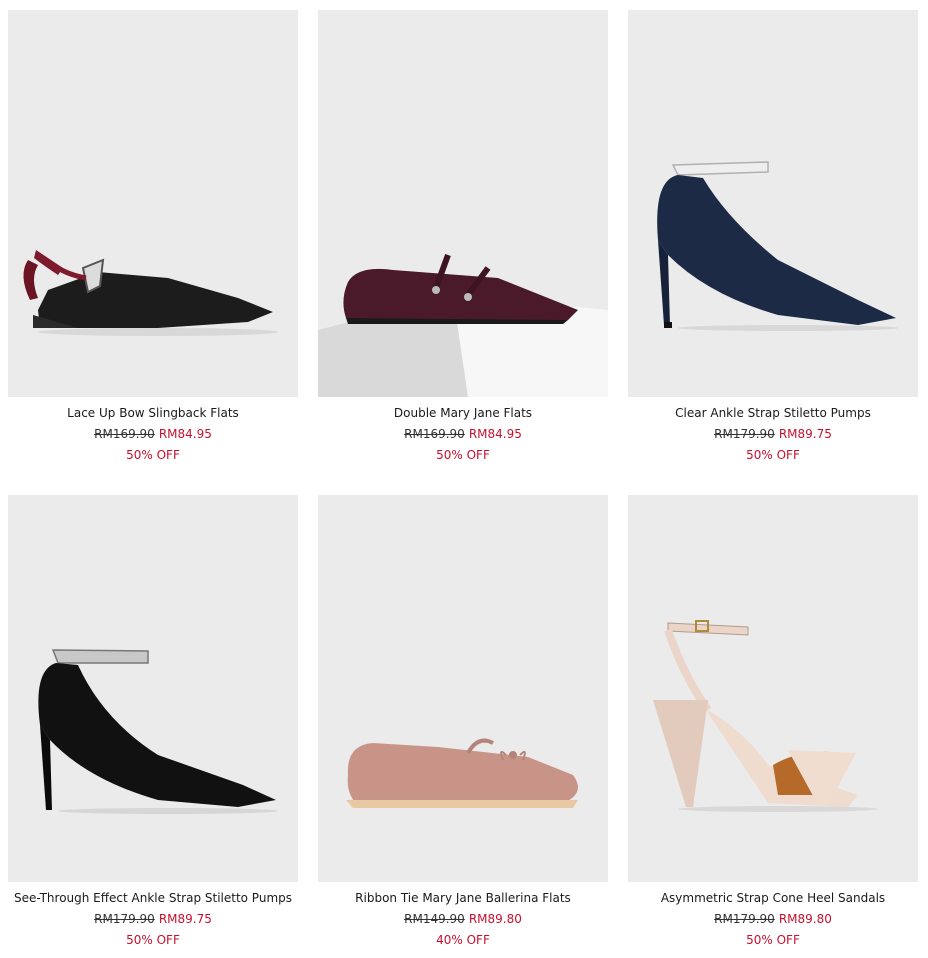 This screenshot has height=958, width=928. What do you see at coordinates (153, 413) in the screenshot?
I see `product-name: Lace Up Bow Slingback Flats` at bounding box center [153, 413].